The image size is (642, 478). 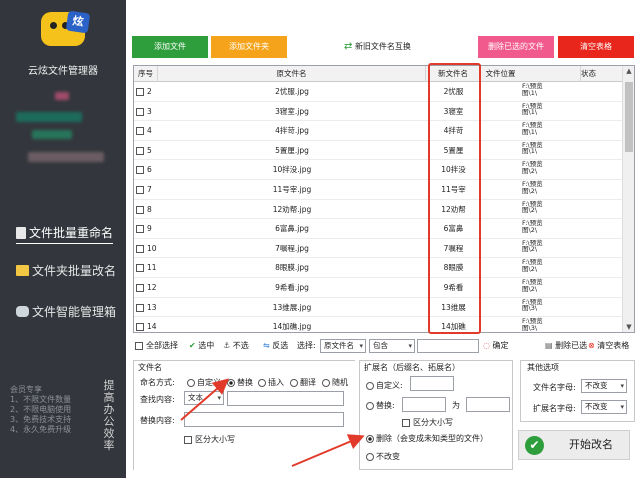 What do you see at coordinates (146, 74) in the screenshot?
I see `col-seq-header: 序号` at bounding box center [146, 74].